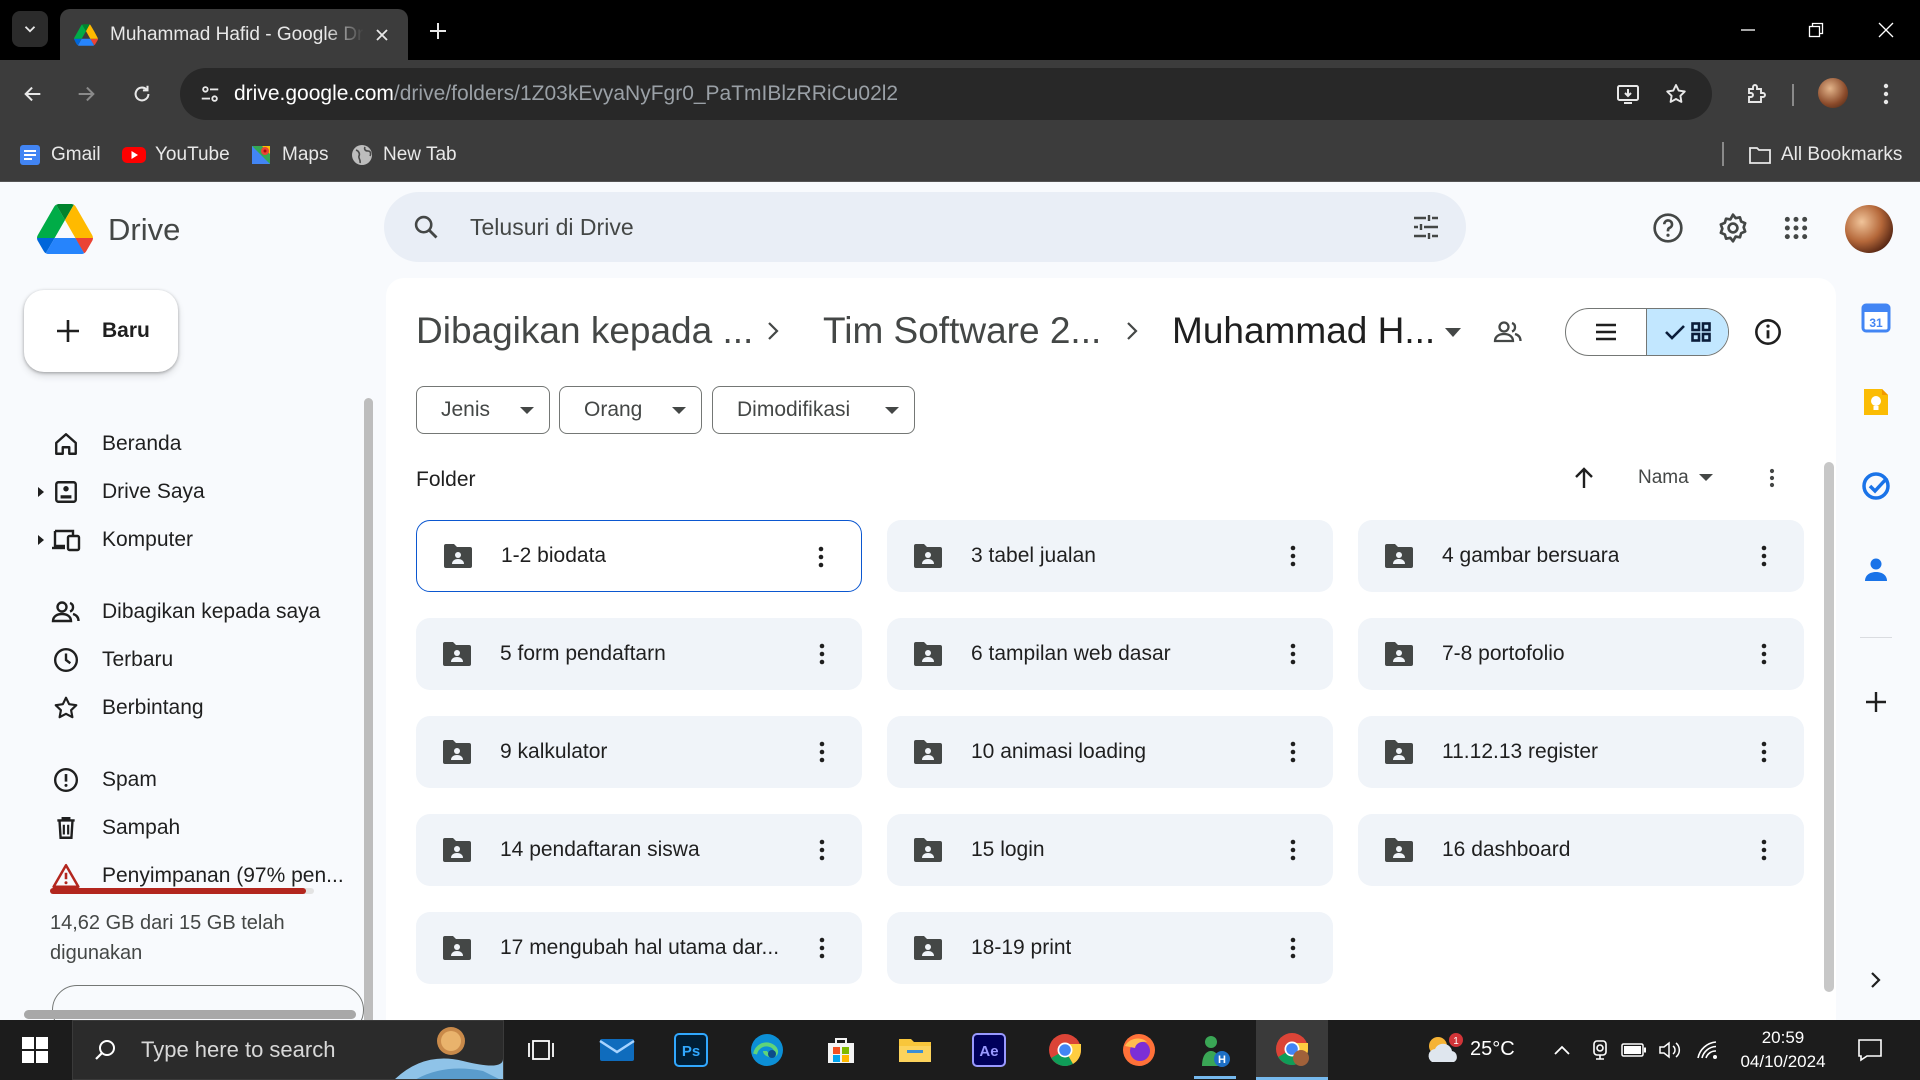 The height and width of the screenshot is (1080, 1920). I want to click on back-button, so click(33, 94).